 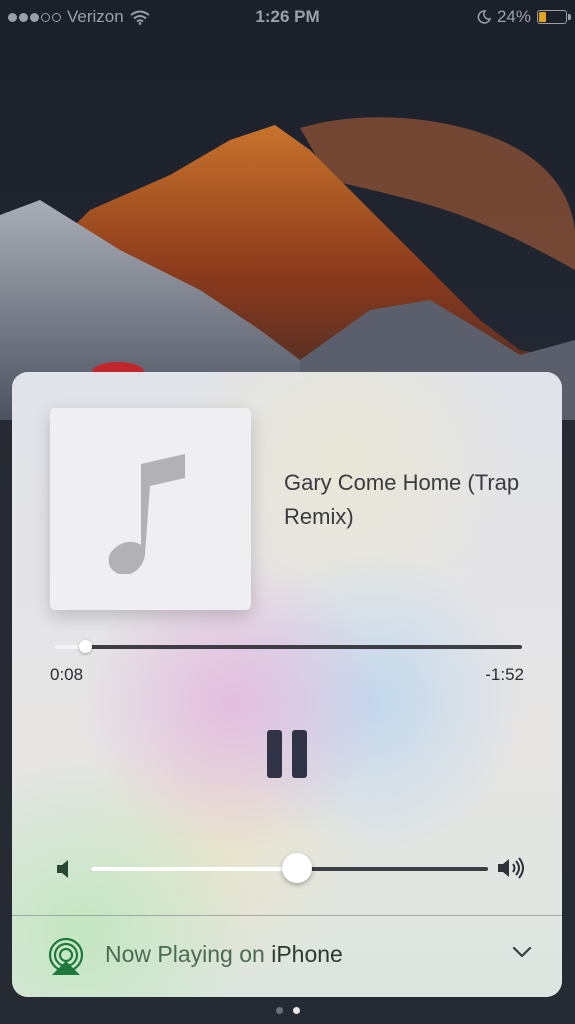 What do you see at coordinates (288, 646) in the screenshot?
I see `playback-scrubber` at bounding box center [288, 646].